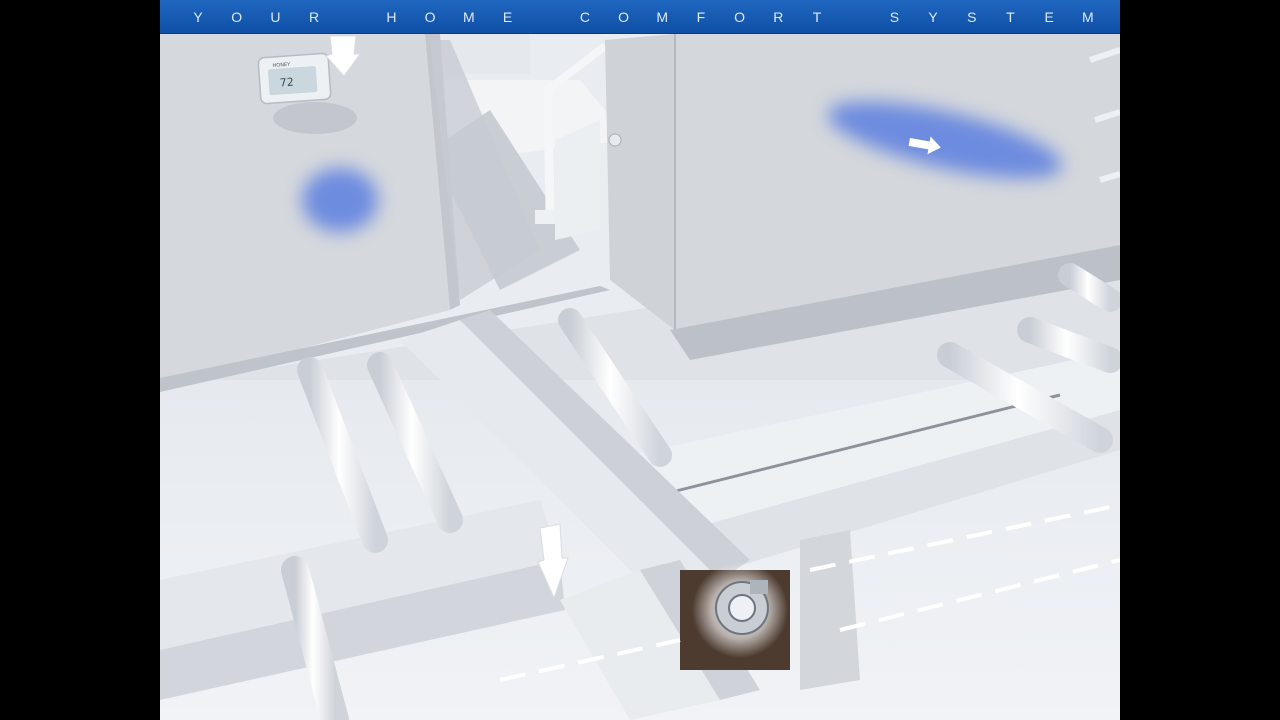 The image size is (1280, 720). What do you see at coordinates (742, 607) in the screenshot?
I see `blower-fan-icon` at bounding box center [742, 607].